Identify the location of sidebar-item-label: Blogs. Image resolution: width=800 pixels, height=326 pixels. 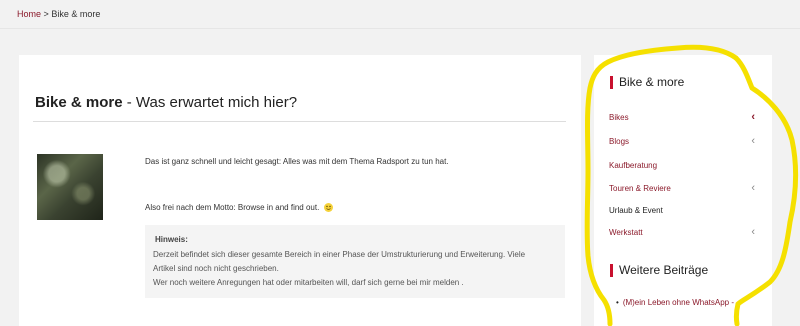
(619, 141).